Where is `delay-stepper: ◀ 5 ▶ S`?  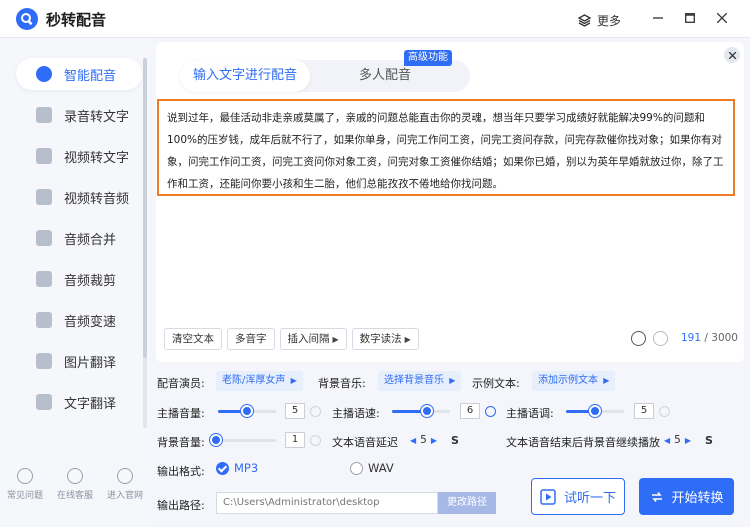
delay-stepper: ◀ 5 ▶ S is located at coordinates (432, 440).